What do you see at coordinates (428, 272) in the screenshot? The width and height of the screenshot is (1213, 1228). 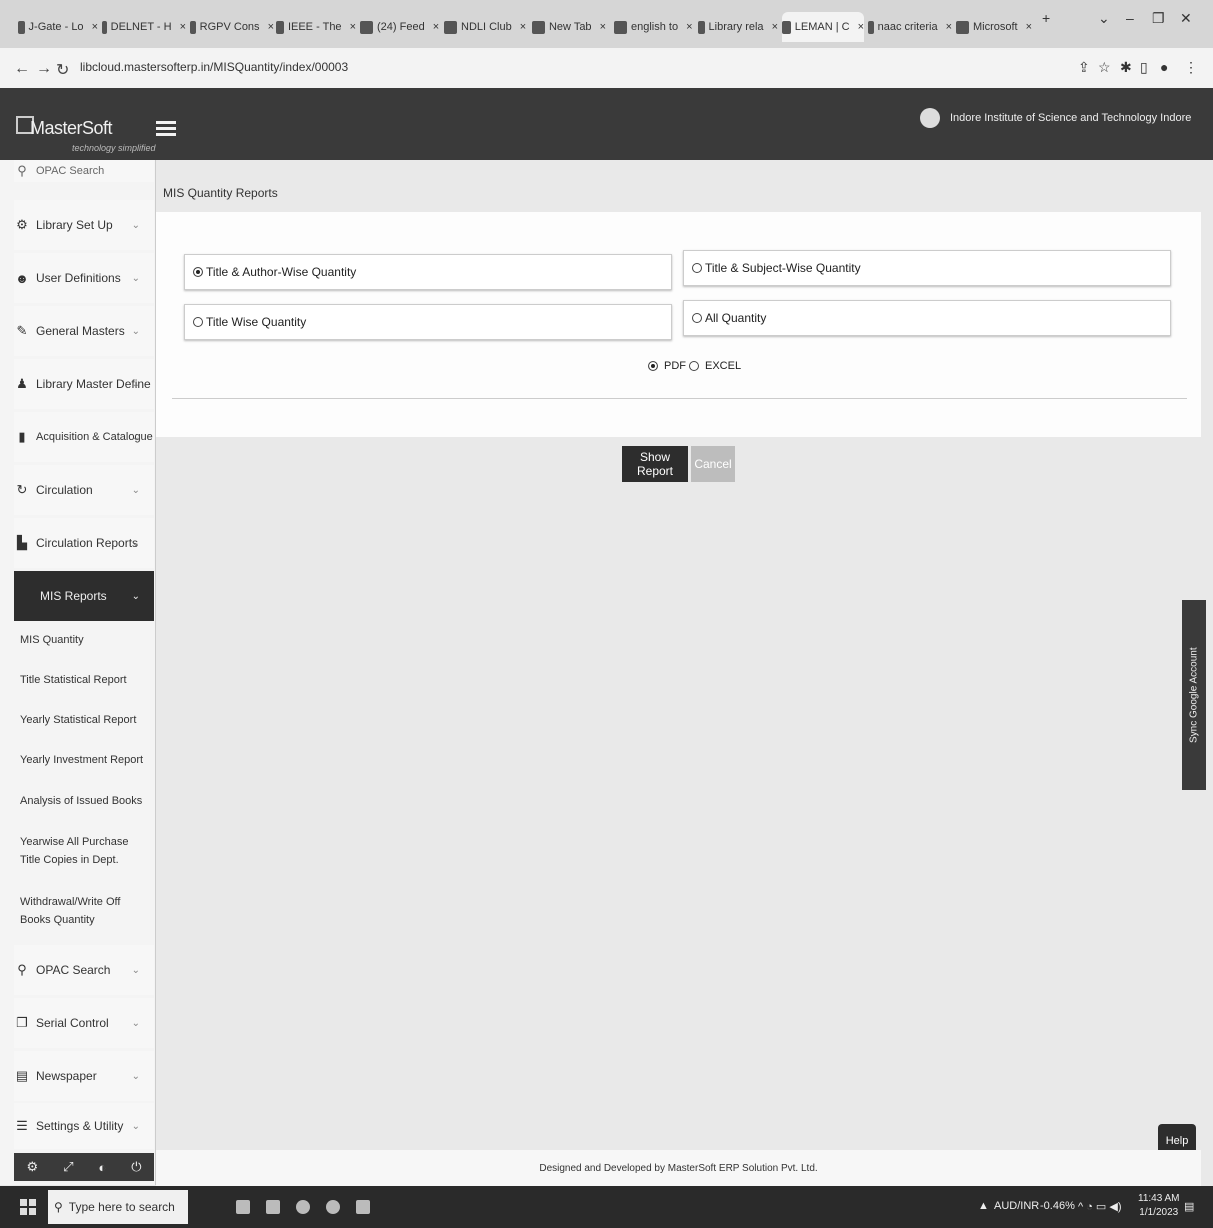 I see `option-title-author-wise: Title & Author-Wise Quantity` at bounding box center [428, 272].